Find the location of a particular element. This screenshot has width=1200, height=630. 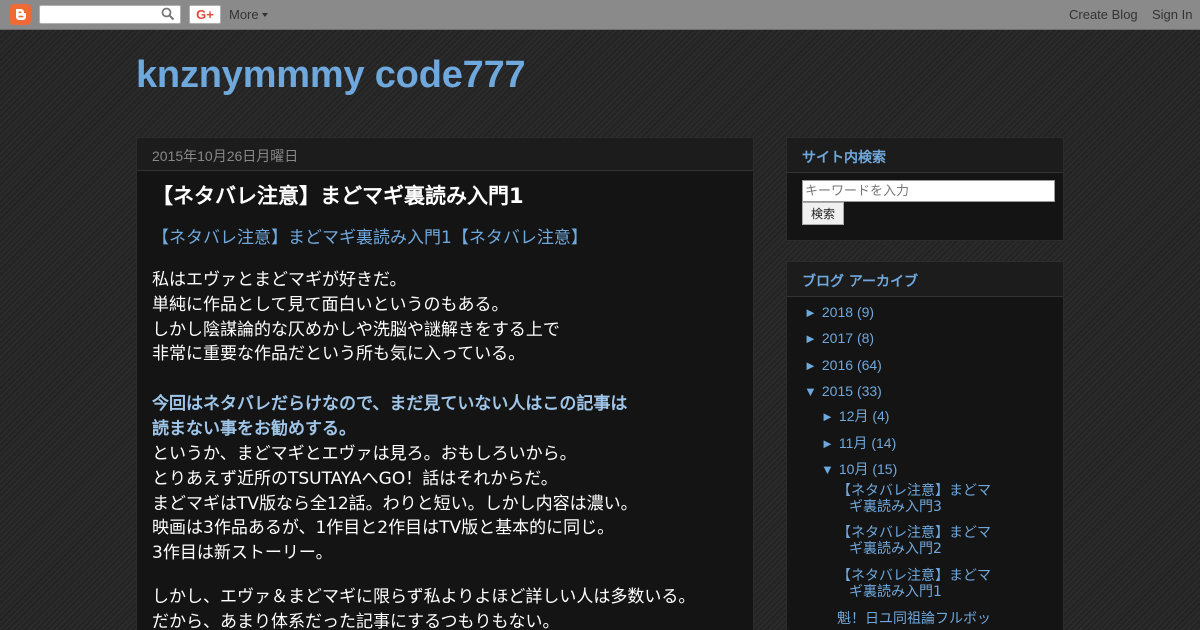

text-line: 非常に重要な作品だという所も気に入っている。 is located at coordinates (339, 354).